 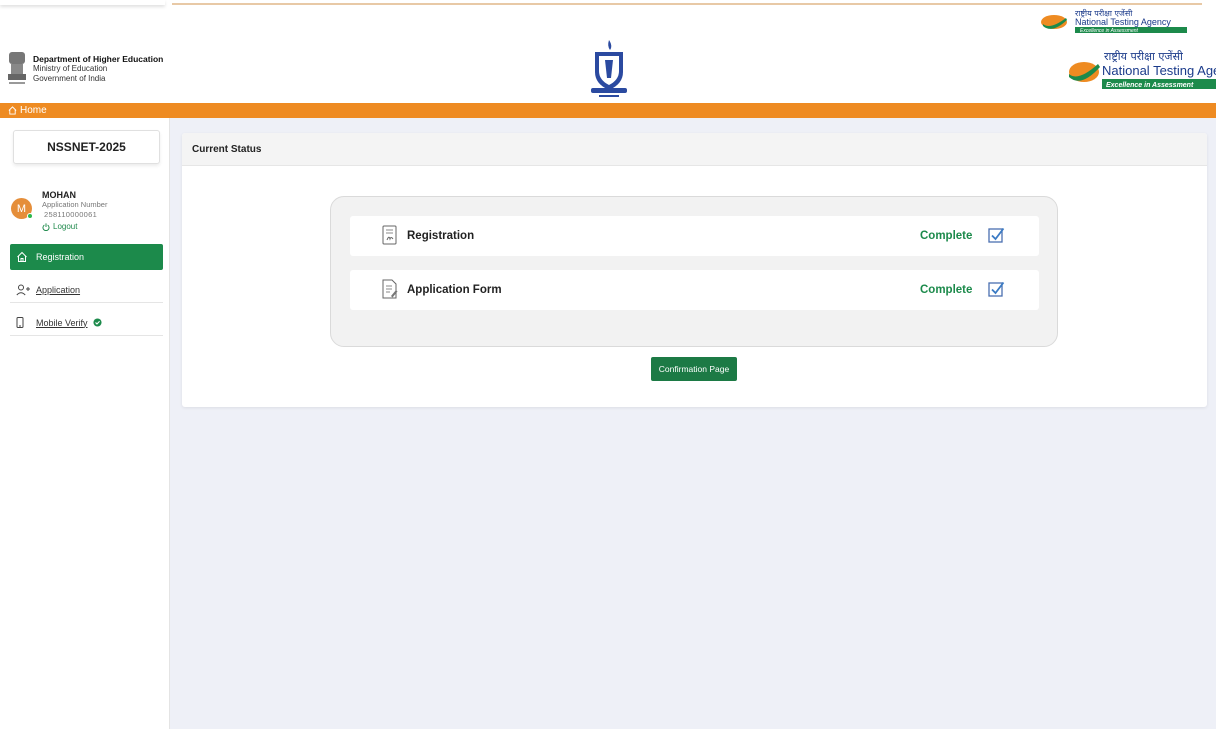 I want to click on sidebar-item-label: Application, so click(x=58, y=289).